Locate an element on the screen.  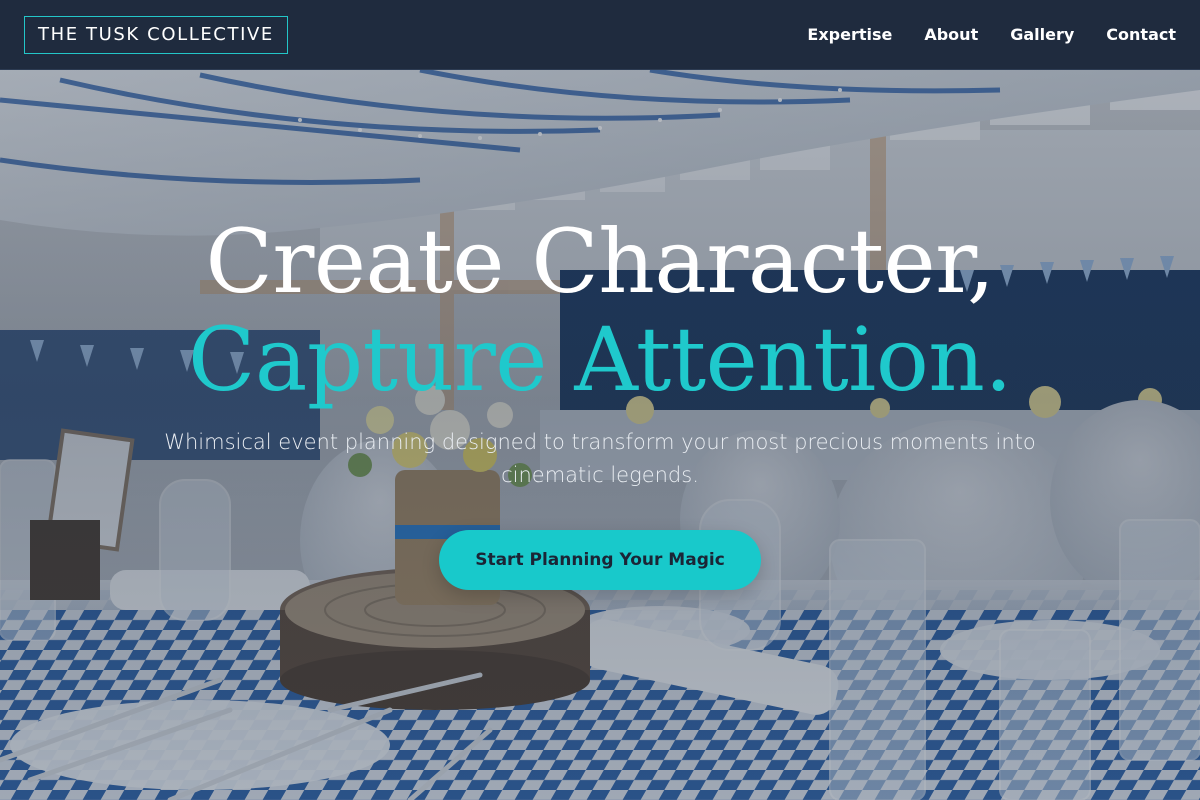
nav-link-expertise: Expertise is located at coordinates (849, 34).